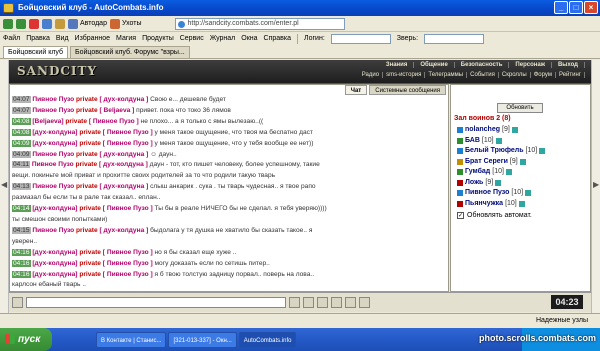 This screenshot has height=351, width=600. I want to click on maximize-button: □, so click(576, 7).